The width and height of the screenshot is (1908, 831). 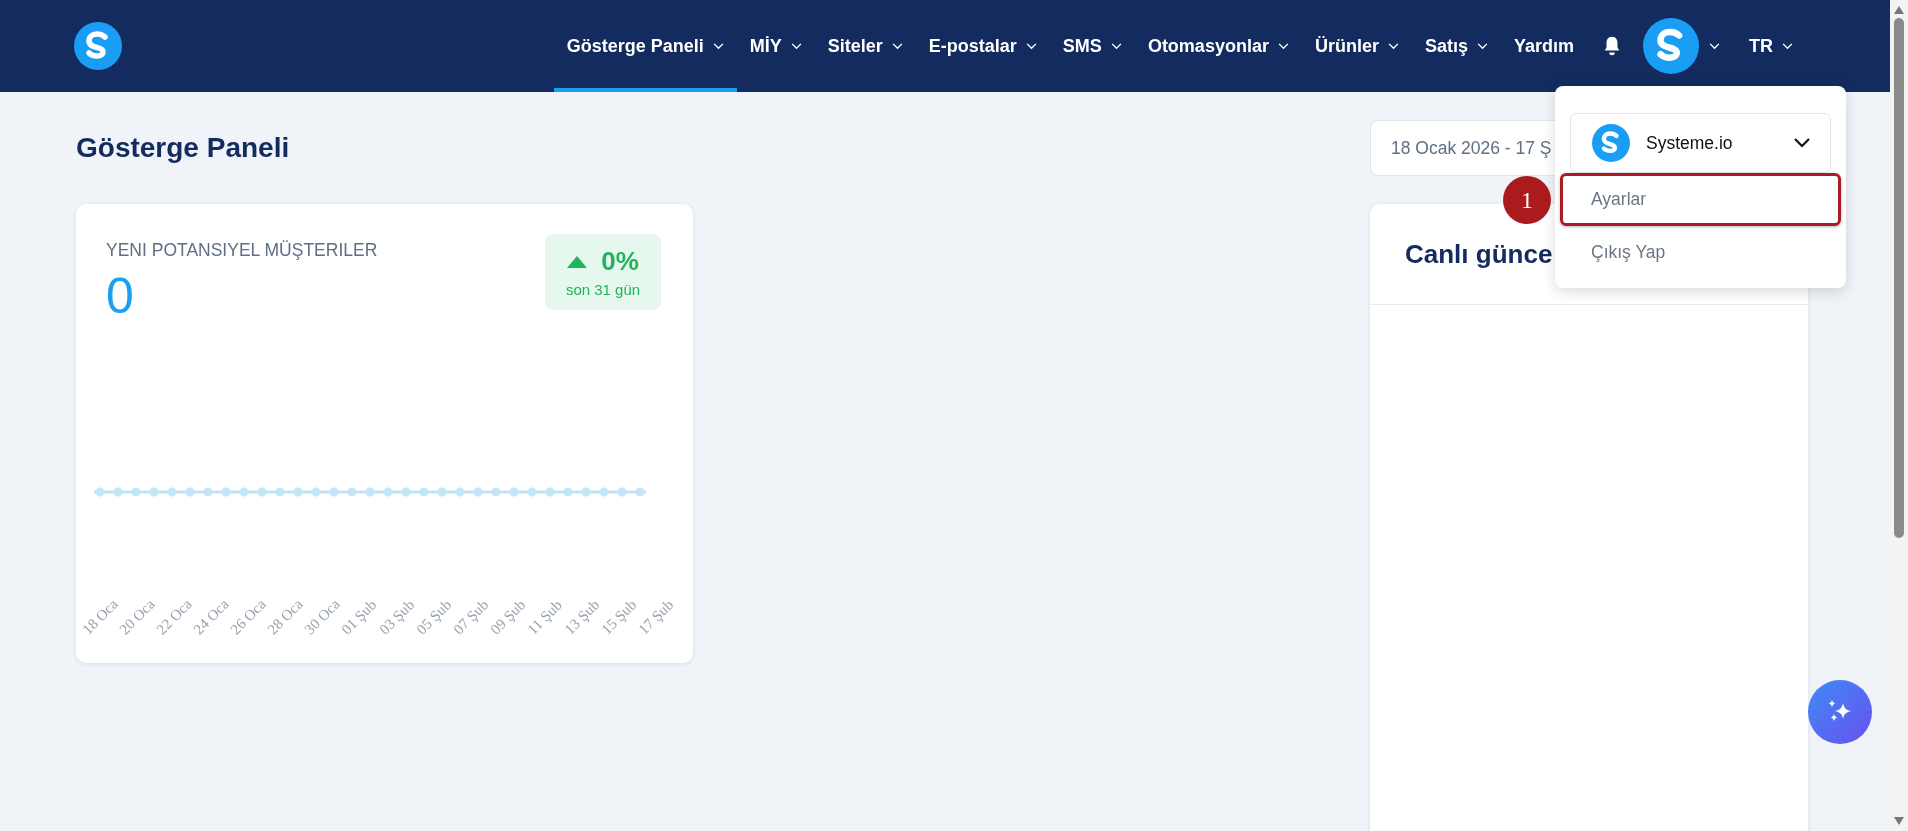 What do you see at coordinates (183, 148) in the screenshot?
I see `page-title: Gösterge Paneli` at bounding box center [183, 148].